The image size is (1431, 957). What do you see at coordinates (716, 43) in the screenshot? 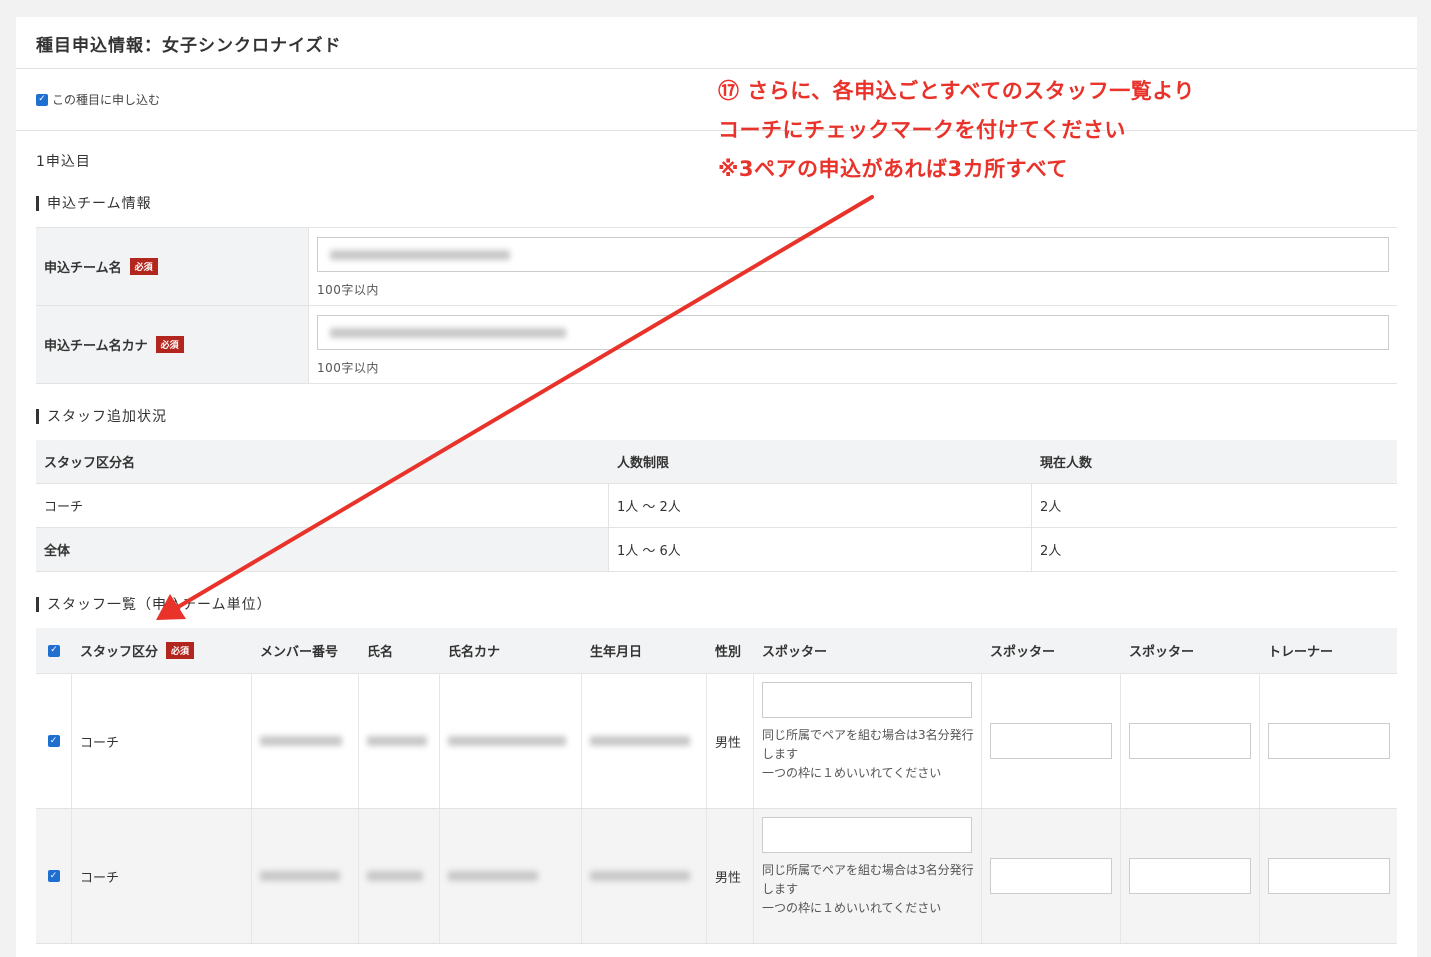
I see `page-title: 種目申込情報：女子シンクロナイズド` at bounding box center [716, 43].